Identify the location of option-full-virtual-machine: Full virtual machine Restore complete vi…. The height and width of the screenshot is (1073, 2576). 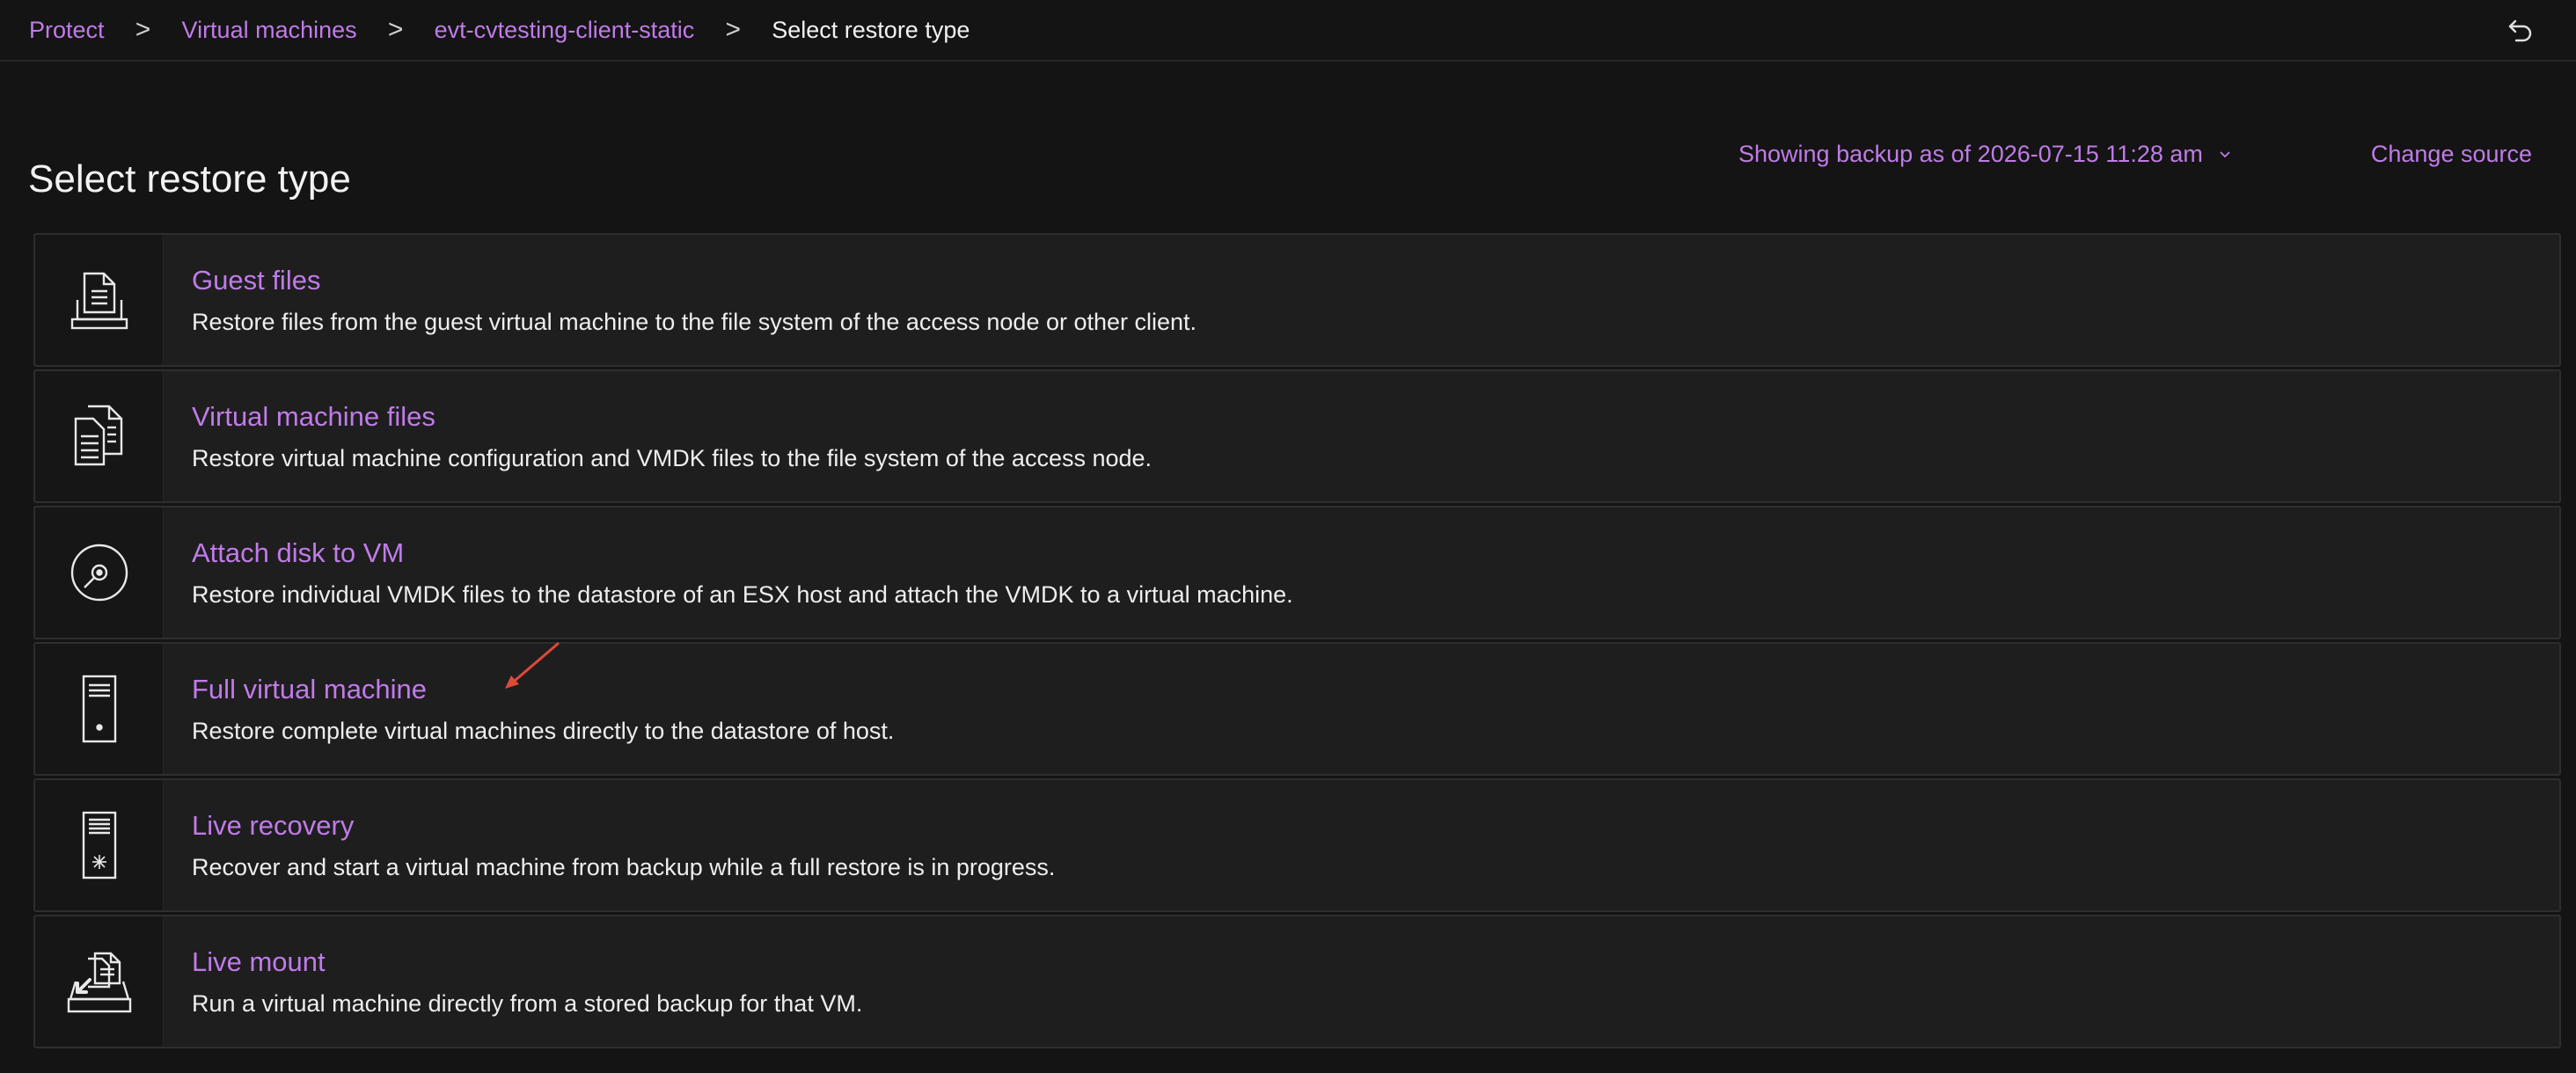
(1297, 709).